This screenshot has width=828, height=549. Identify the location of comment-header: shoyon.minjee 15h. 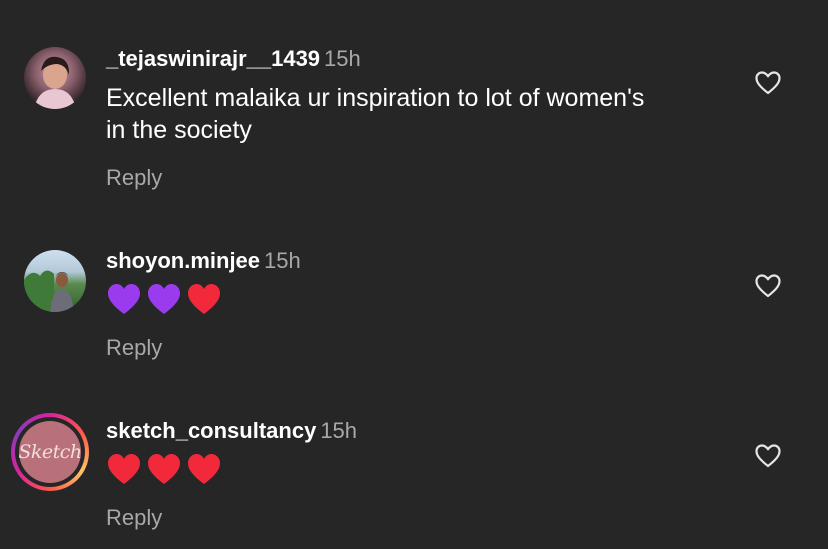
(203, 261).